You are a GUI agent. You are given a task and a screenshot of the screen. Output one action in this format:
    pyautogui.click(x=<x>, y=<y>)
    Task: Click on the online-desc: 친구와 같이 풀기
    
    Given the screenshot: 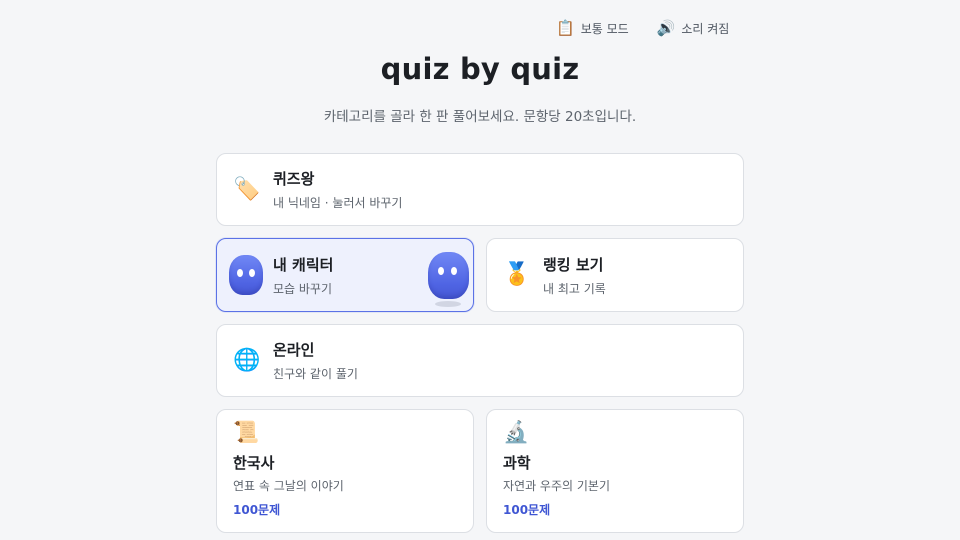 What is the action you would take?
    pyautogui.click(x=315, y=374)
    